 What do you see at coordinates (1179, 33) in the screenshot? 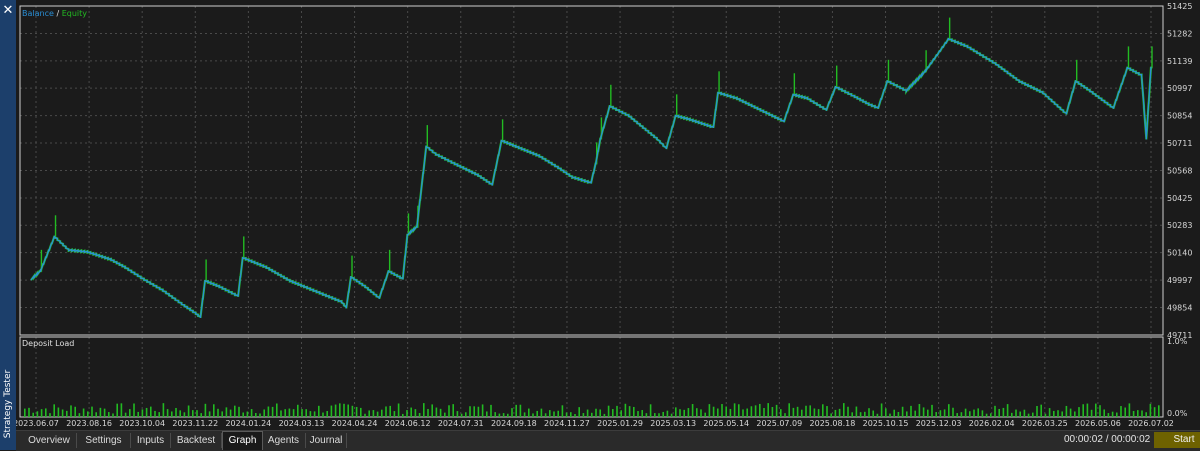
I see `y-tick-label: 51282` at bounding box center [1179, 33].